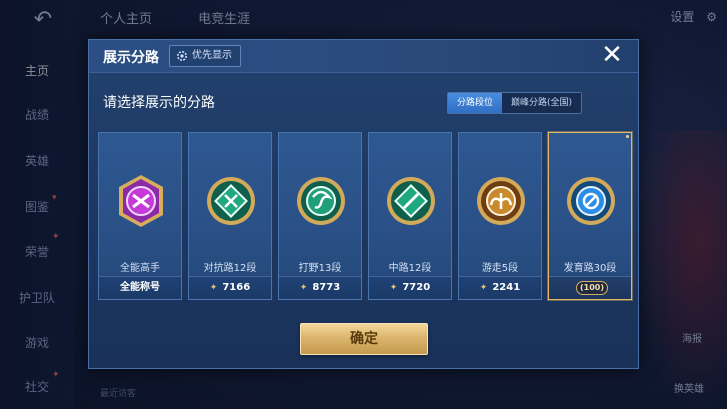  I want to click on lane-score: 2241, so click(506, 287).